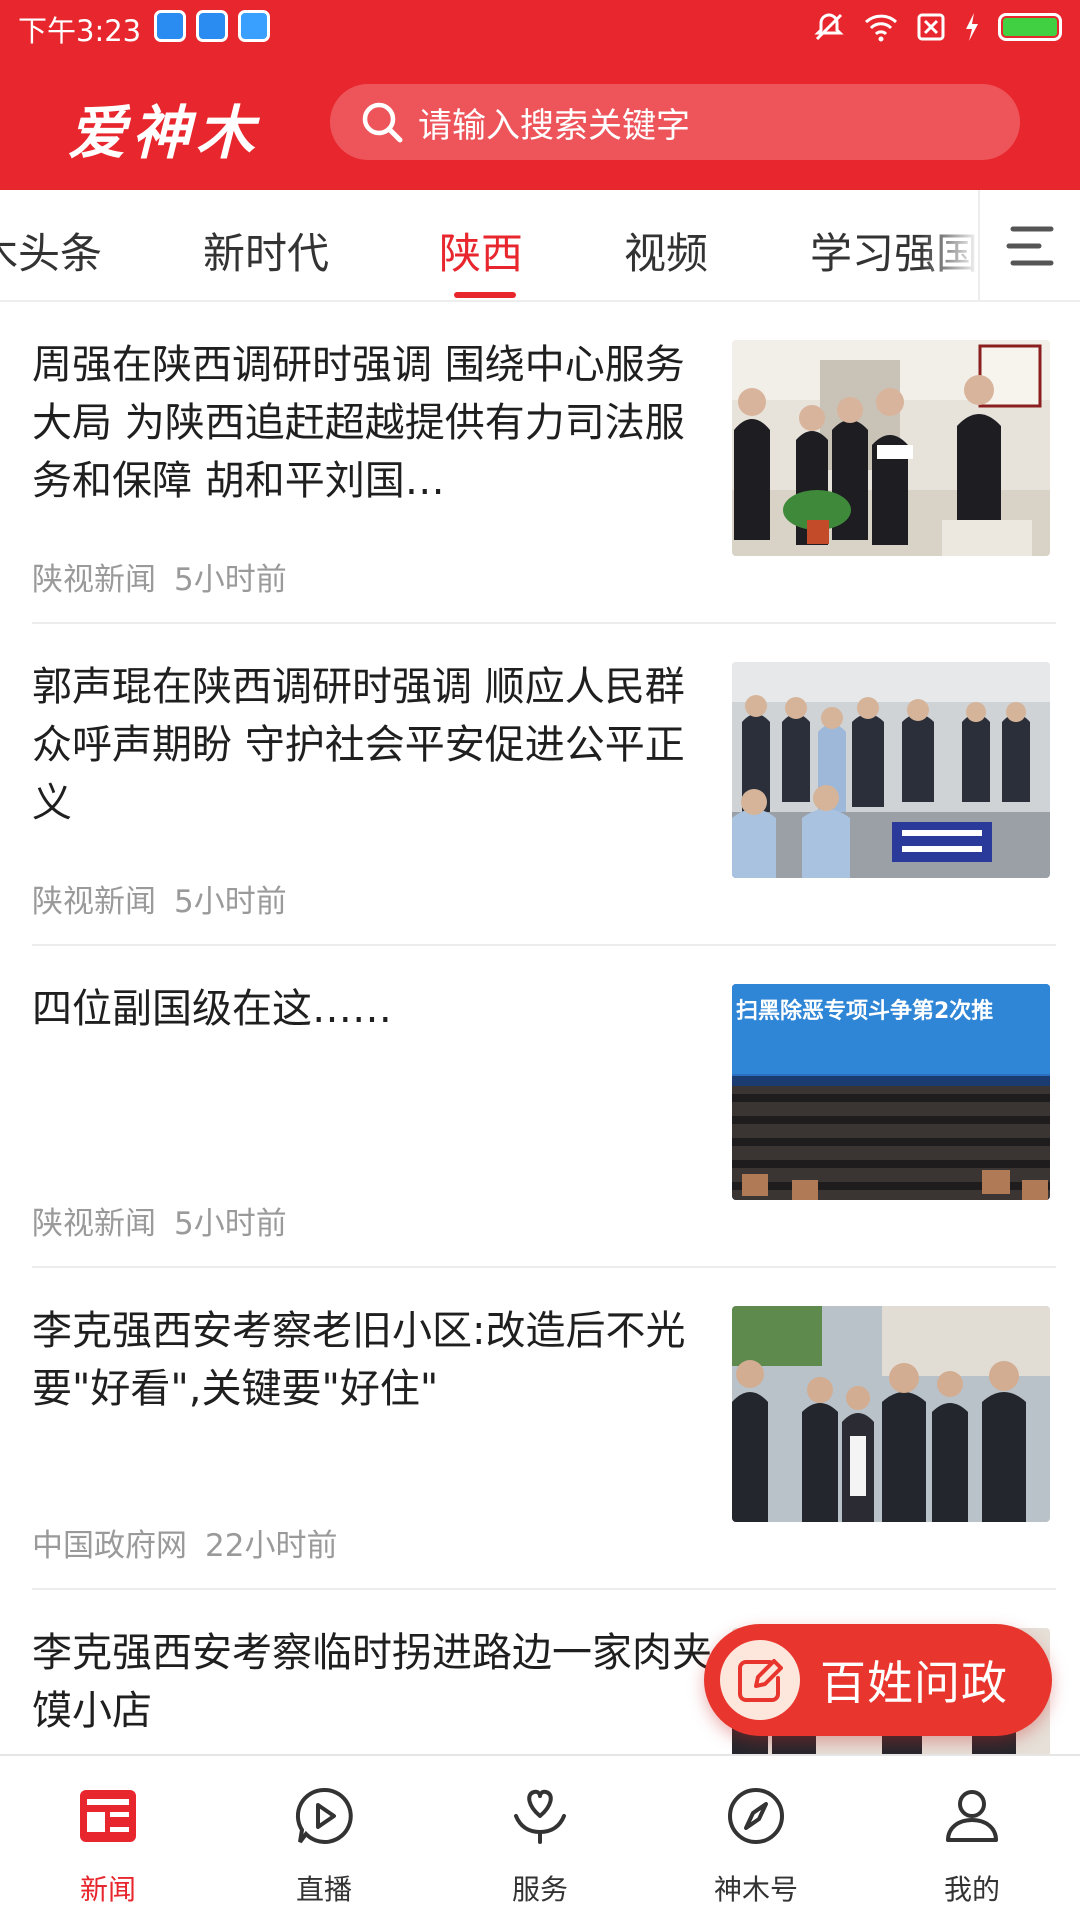  Describe the element at coordinates (971, 1889) in the screenshot. I see `nav-label: 我的` at that location.